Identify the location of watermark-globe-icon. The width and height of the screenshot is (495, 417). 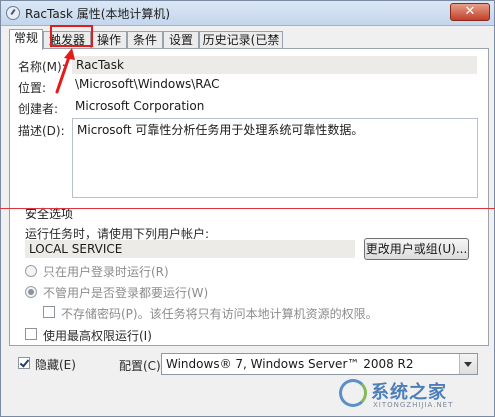
(353, 393).